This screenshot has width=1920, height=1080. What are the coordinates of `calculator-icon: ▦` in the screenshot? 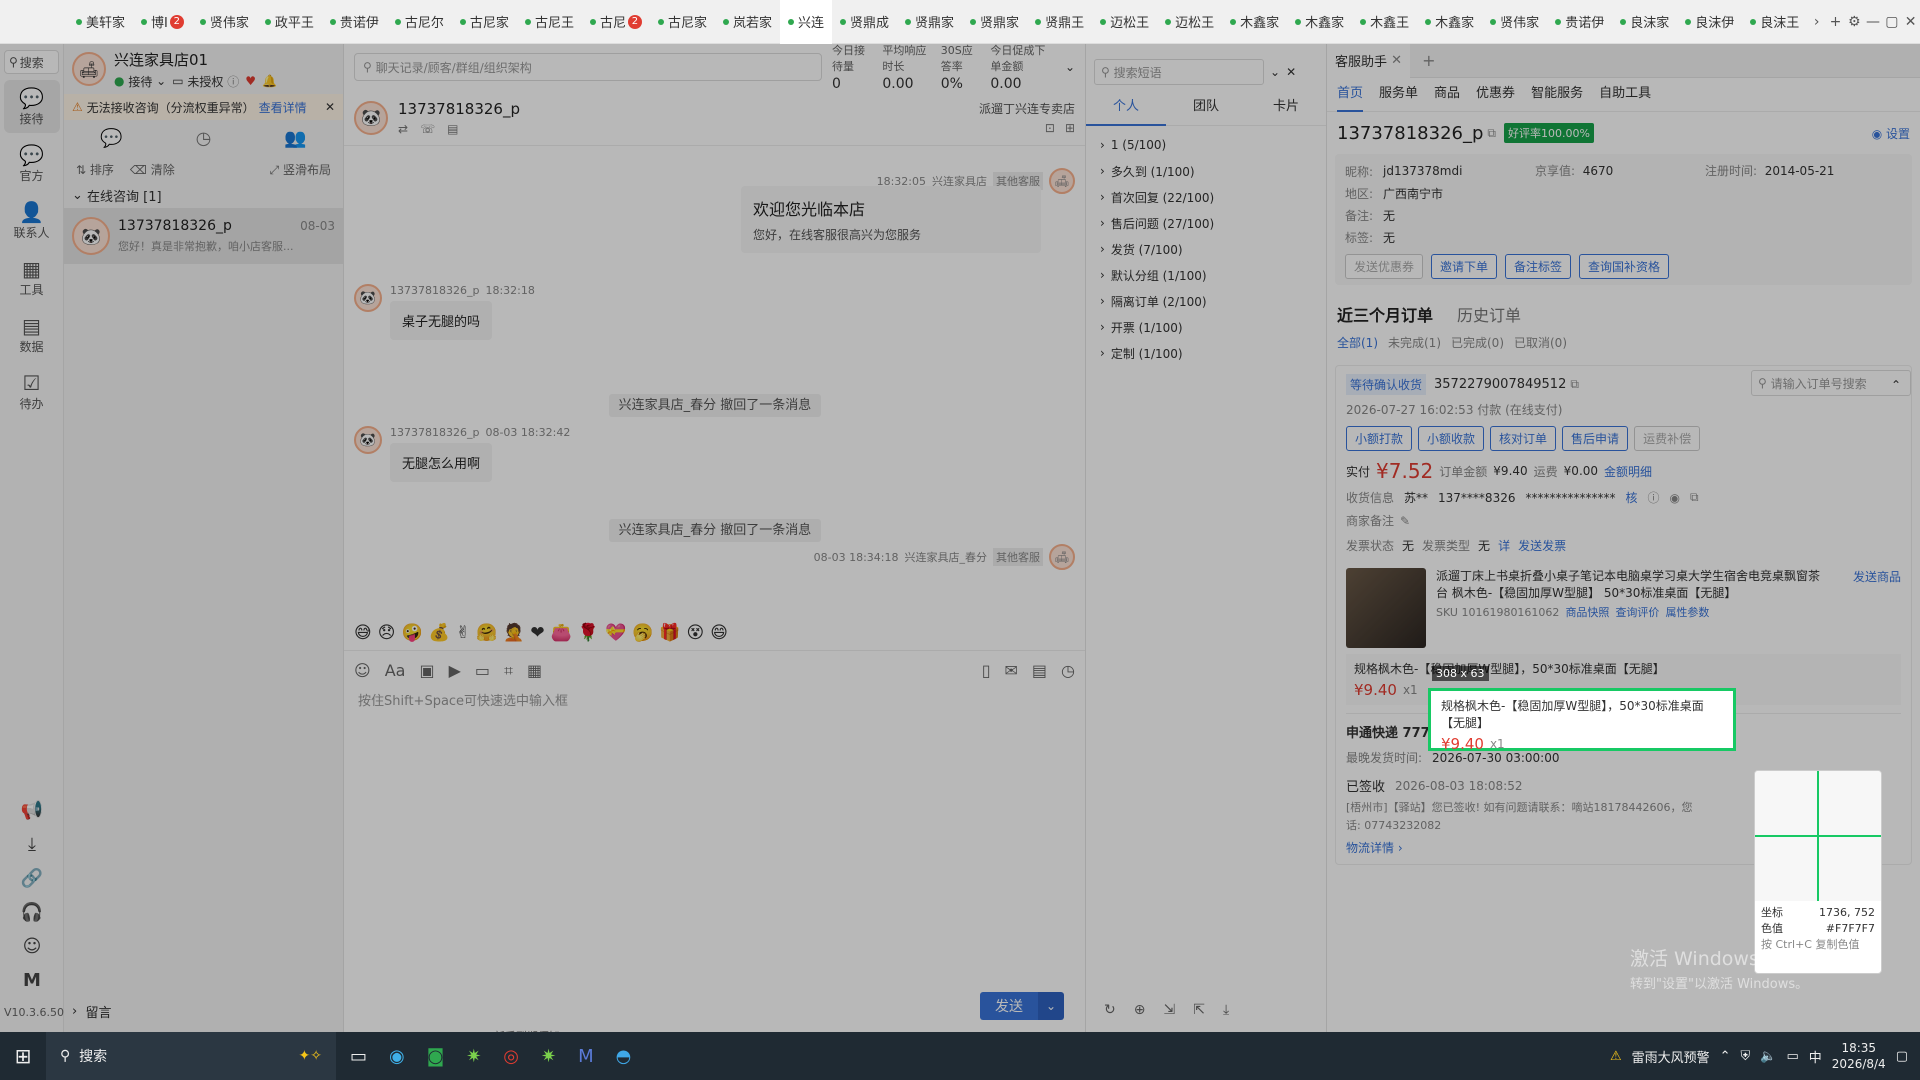 It's located at (534, 670).